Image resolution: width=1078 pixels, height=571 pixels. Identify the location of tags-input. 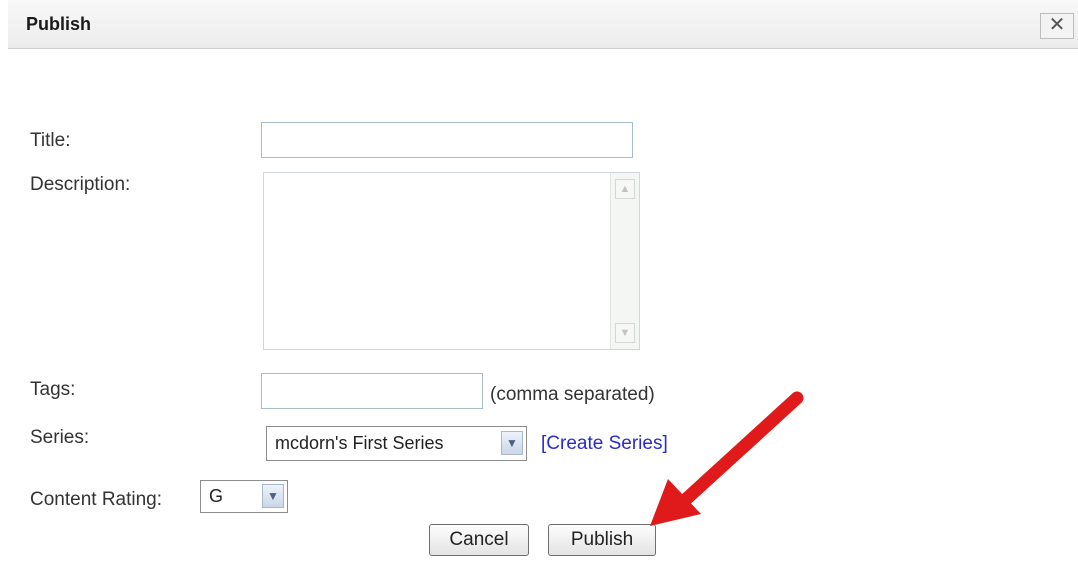
(372, 391).